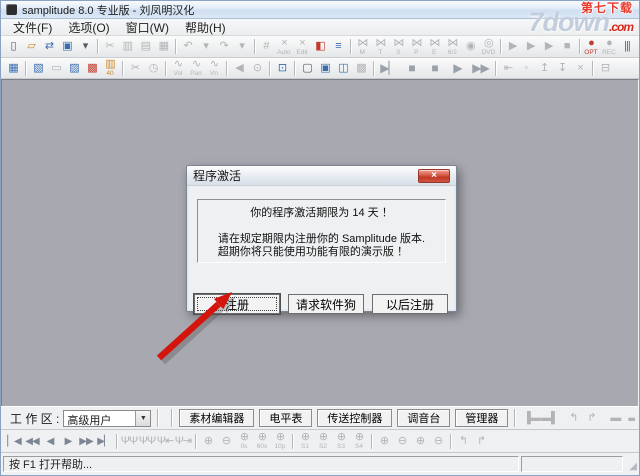  I want to click on redo-menu-arrow-icon: ▾, so click(242, 46).